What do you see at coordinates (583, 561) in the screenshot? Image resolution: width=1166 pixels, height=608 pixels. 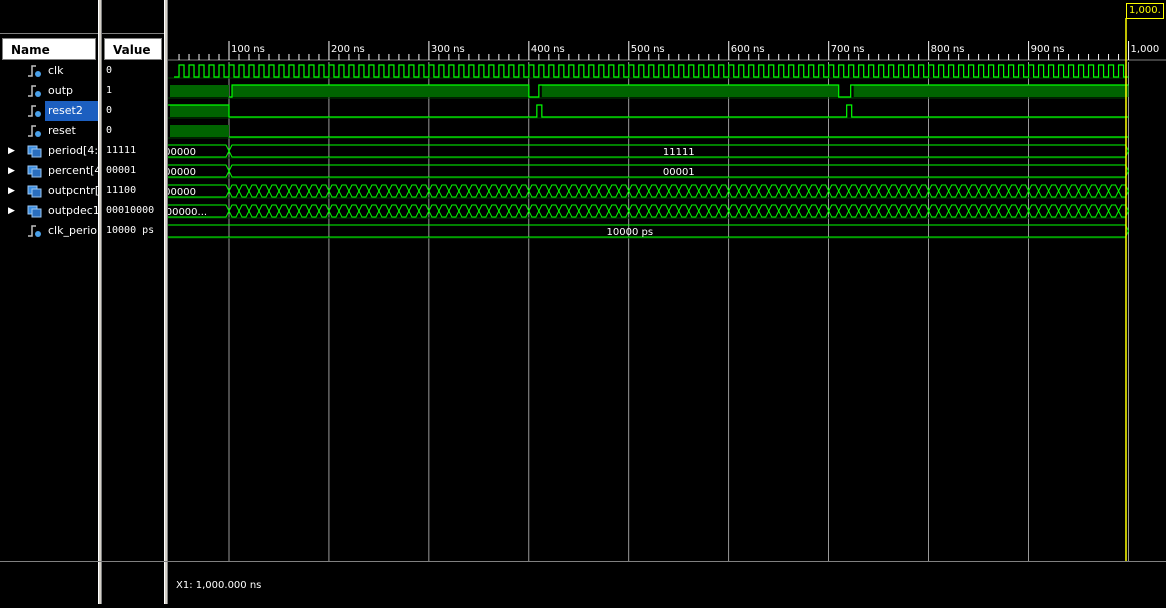 I see `footer-divider` at bounding box center [583, 561].